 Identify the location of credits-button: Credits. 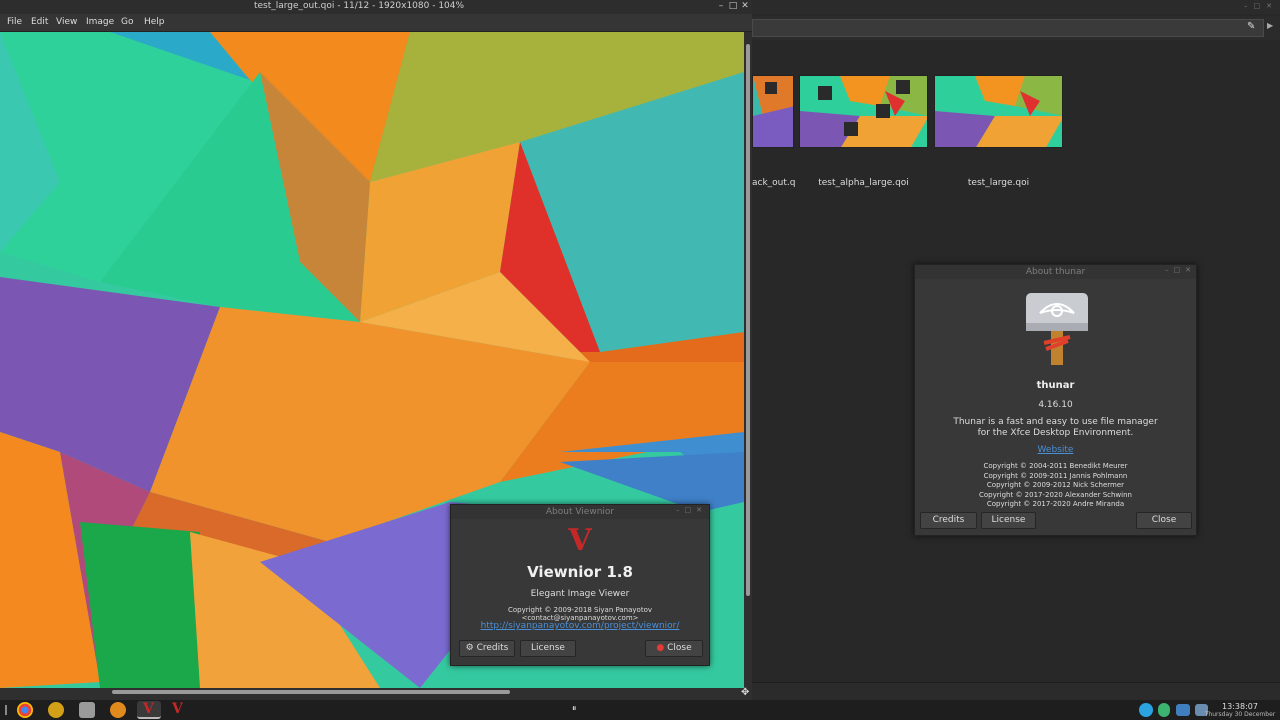
(948, 520).